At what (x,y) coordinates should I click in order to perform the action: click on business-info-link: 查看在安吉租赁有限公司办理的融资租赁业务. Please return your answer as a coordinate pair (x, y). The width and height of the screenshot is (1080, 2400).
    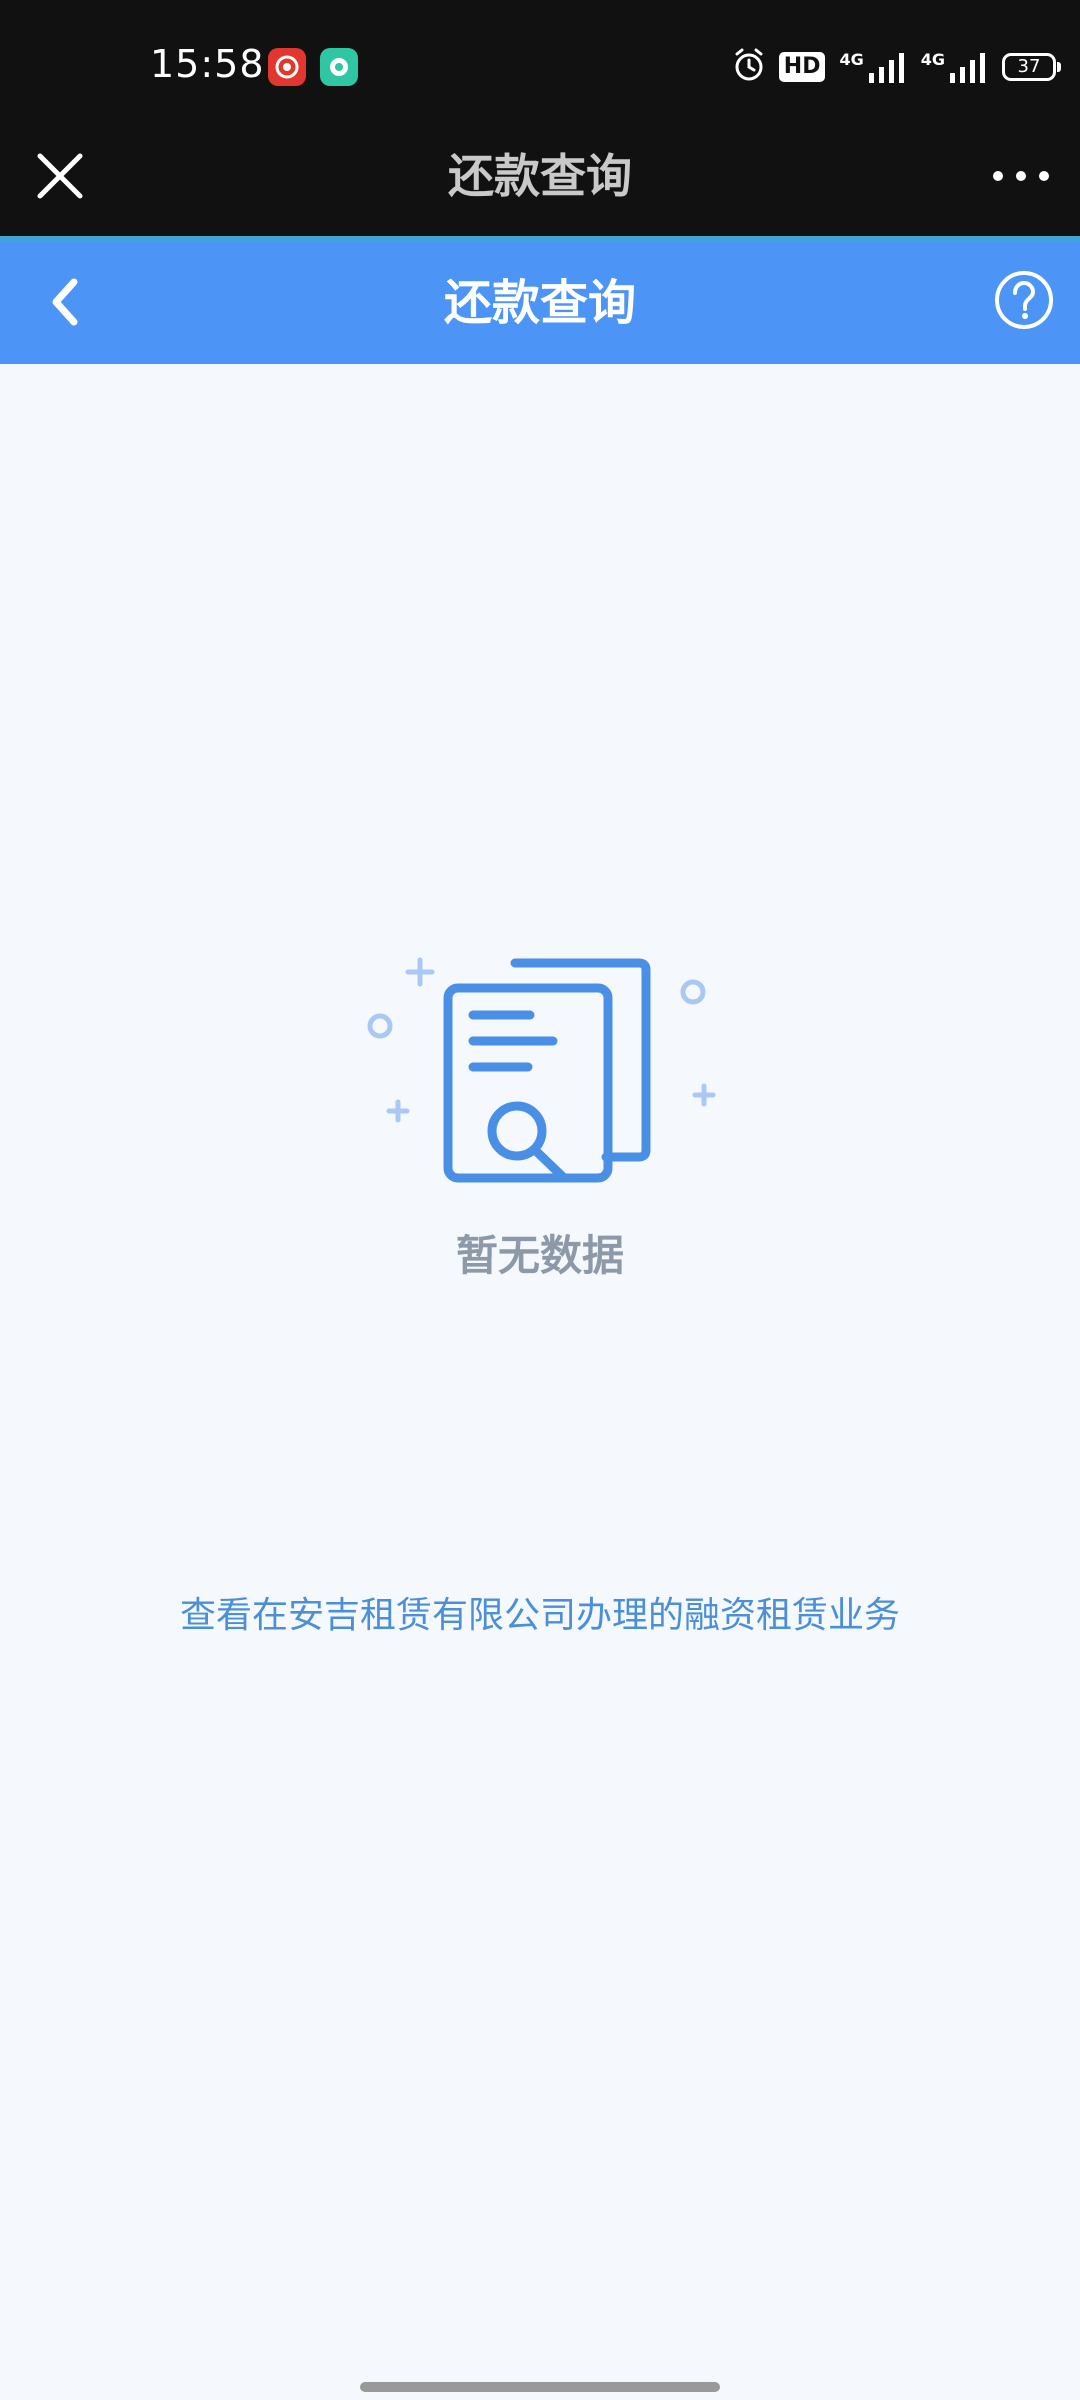
    Looking at the image, I should click on (540, 1616).